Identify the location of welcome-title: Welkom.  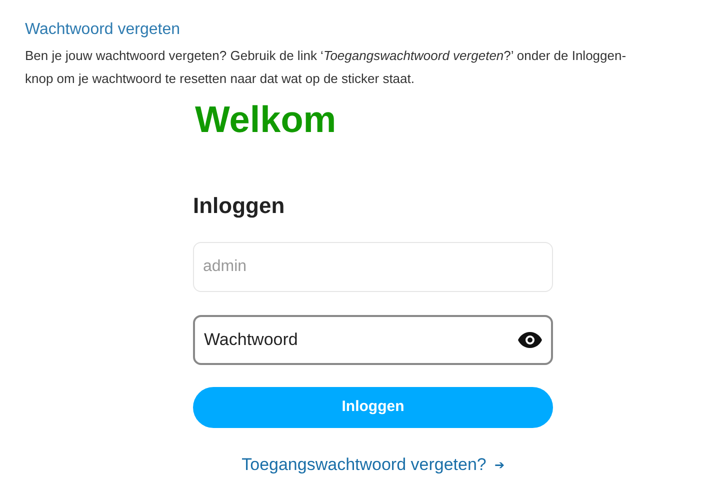
(265, 120).